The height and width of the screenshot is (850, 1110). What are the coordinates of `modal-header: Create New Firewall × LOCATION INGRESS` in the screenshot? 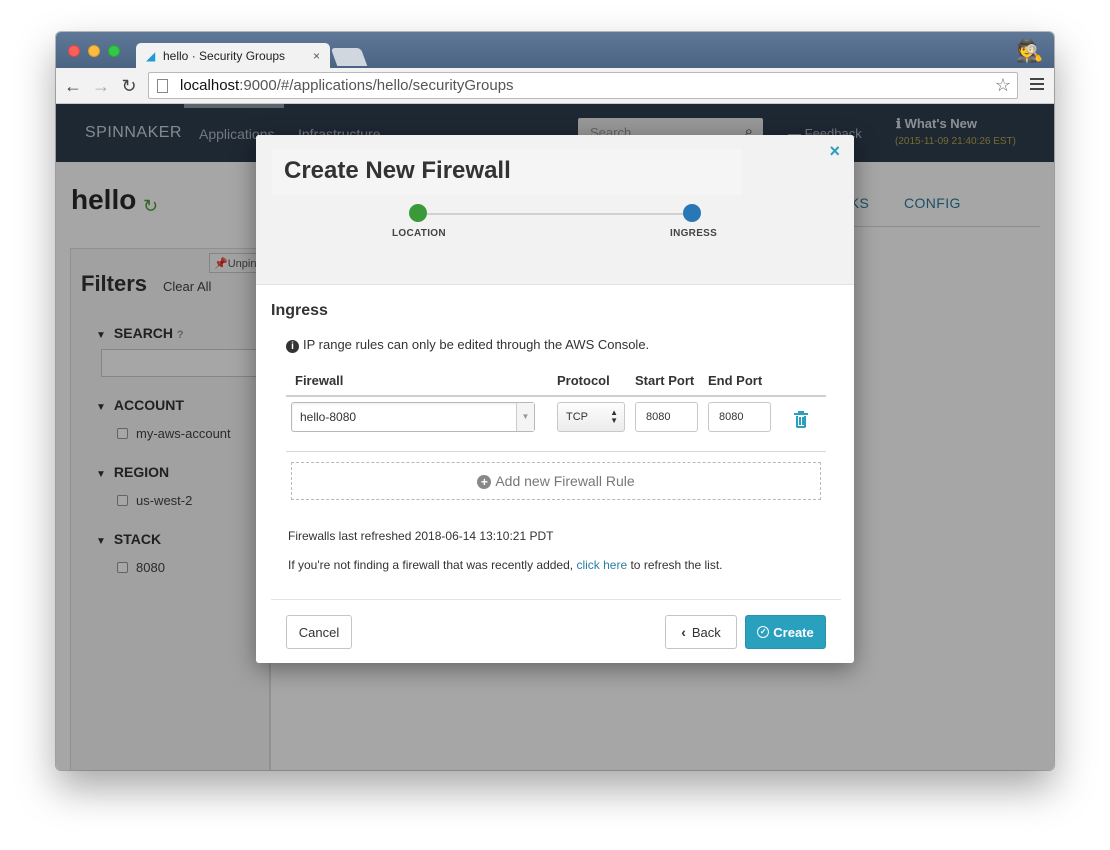 It's located at (555, 210).